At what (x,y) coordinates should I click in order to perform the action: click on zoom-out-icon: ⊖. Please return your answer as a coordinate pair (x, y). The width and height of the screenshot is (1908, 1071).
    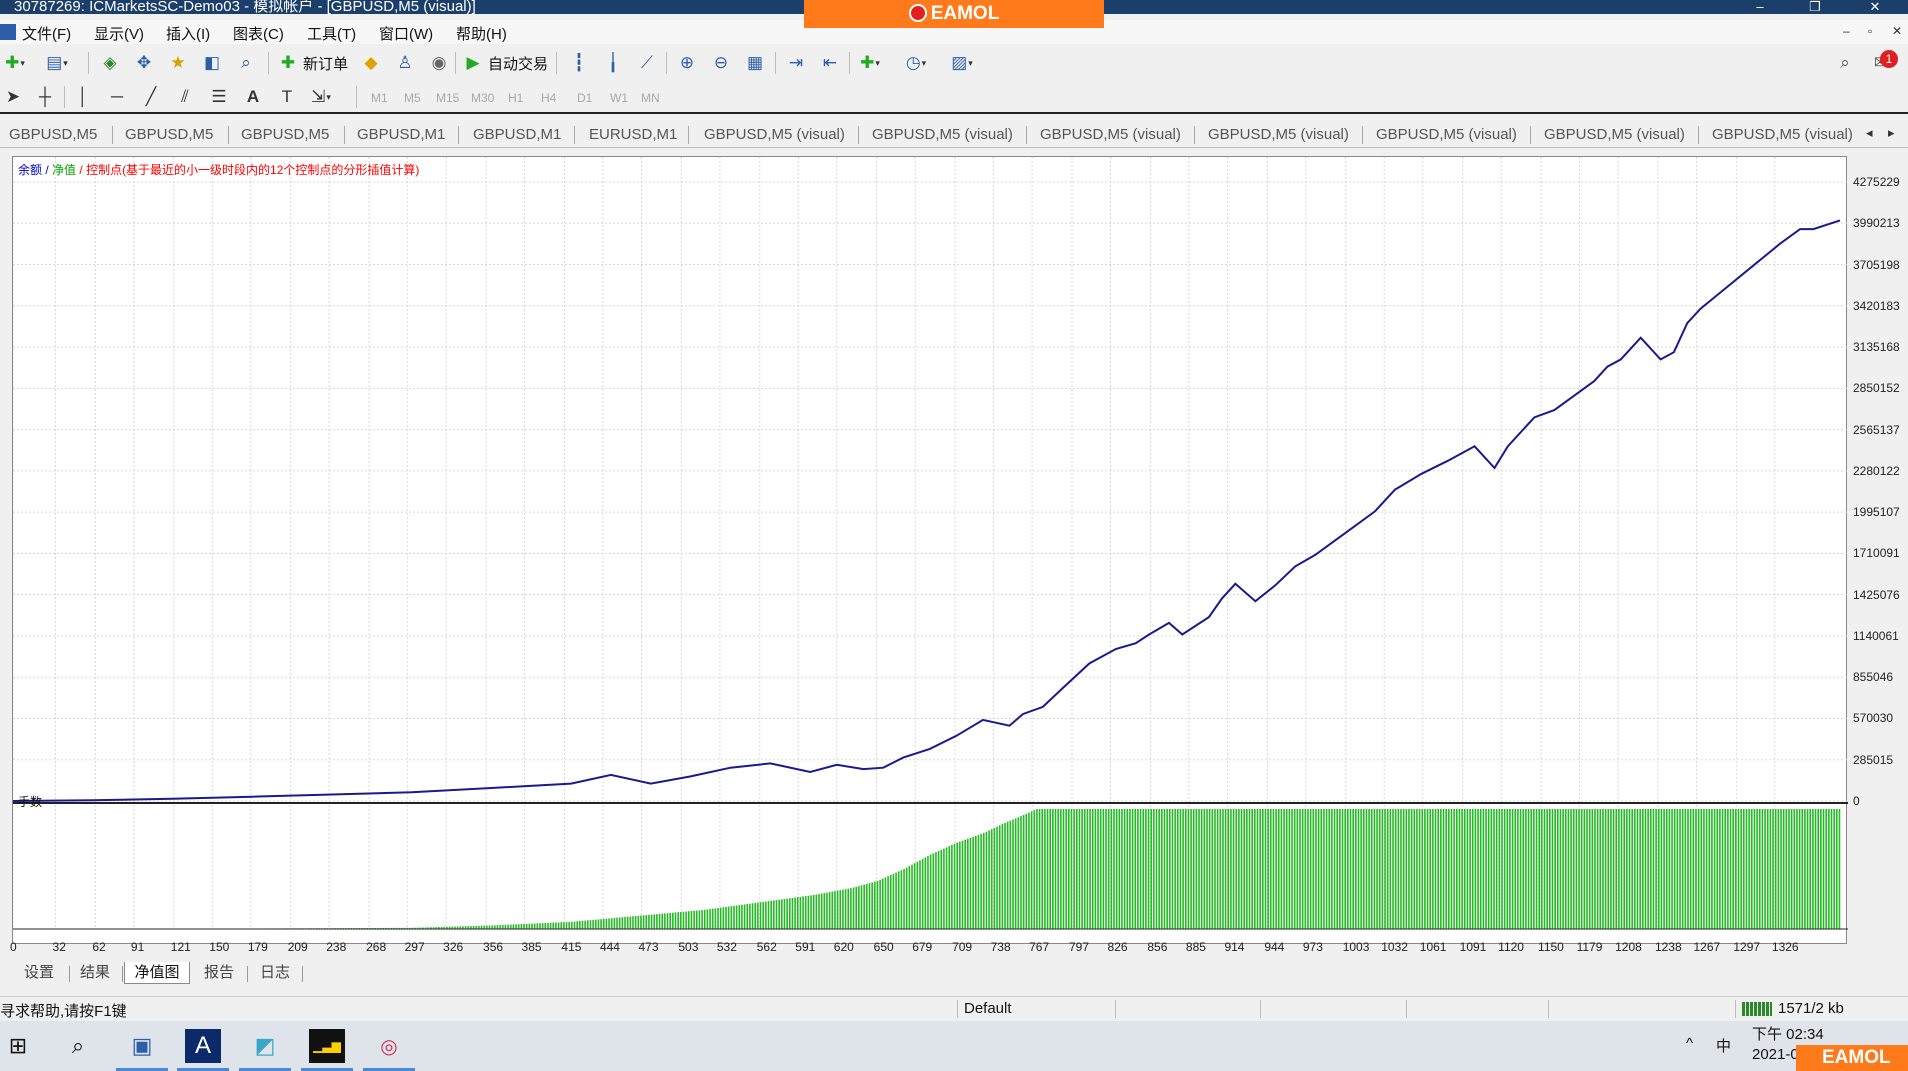
    Looking at the image, I should click on (721, 63).